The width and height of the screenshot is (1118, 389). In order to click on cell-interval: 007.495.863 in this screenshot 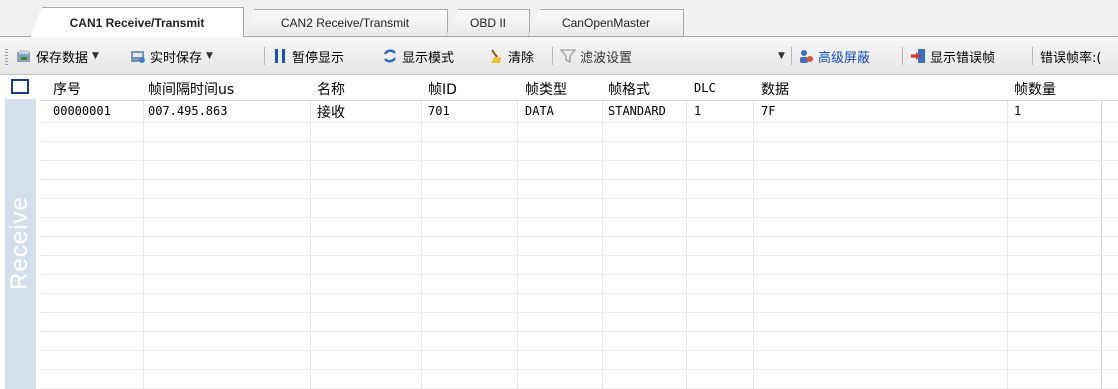, I will do `click(188, 111)`.